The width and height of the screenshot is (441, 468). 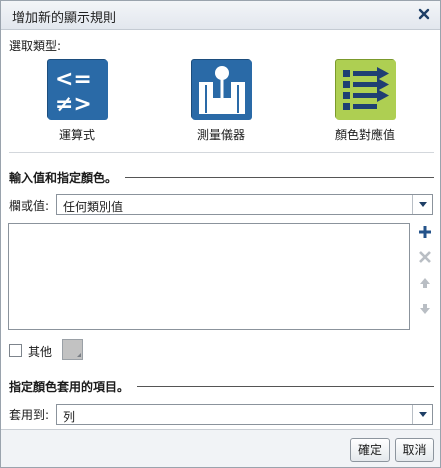 I want to click on other-label: 其他, so click(x=40, y=352).